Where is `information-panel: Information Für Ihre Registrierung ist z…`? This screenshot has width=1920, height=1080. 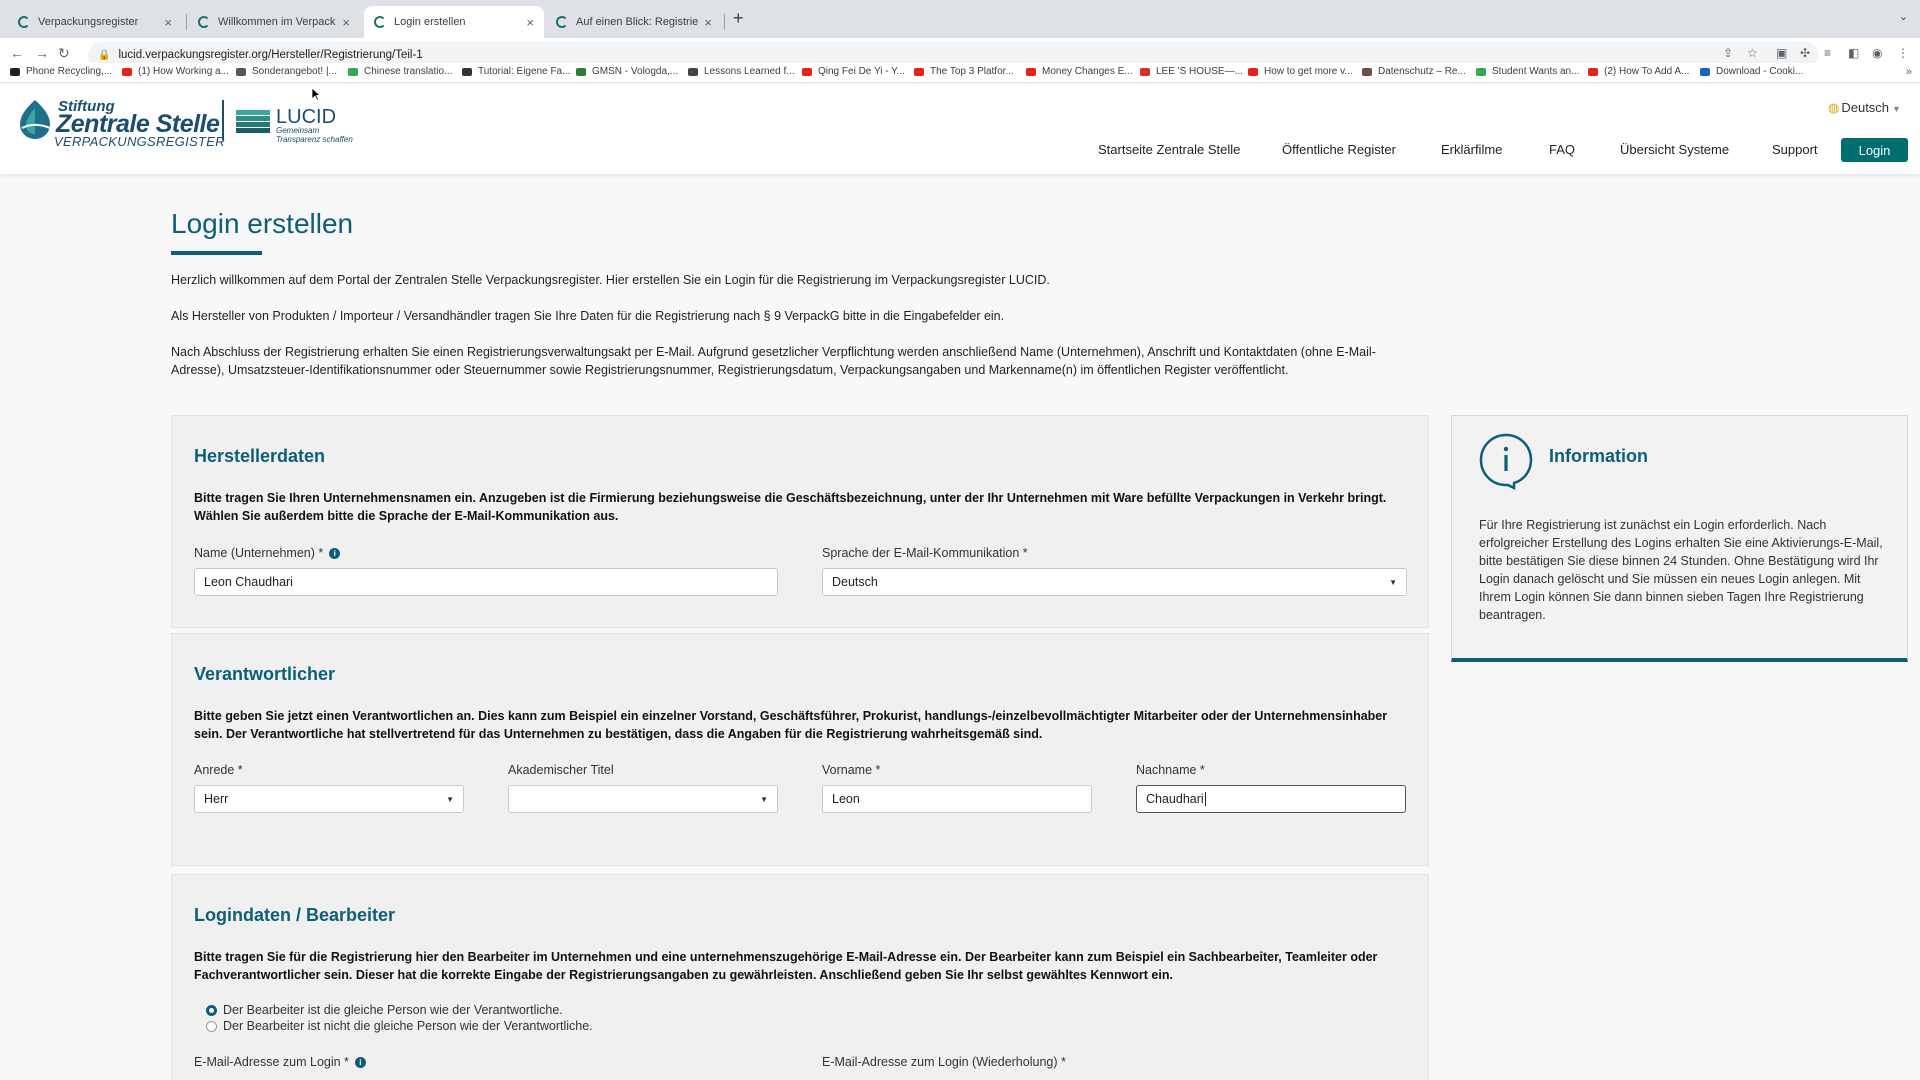
information-panel: Information Für Ihre Registrierung ist z… is located at coordinates (1679, 538).